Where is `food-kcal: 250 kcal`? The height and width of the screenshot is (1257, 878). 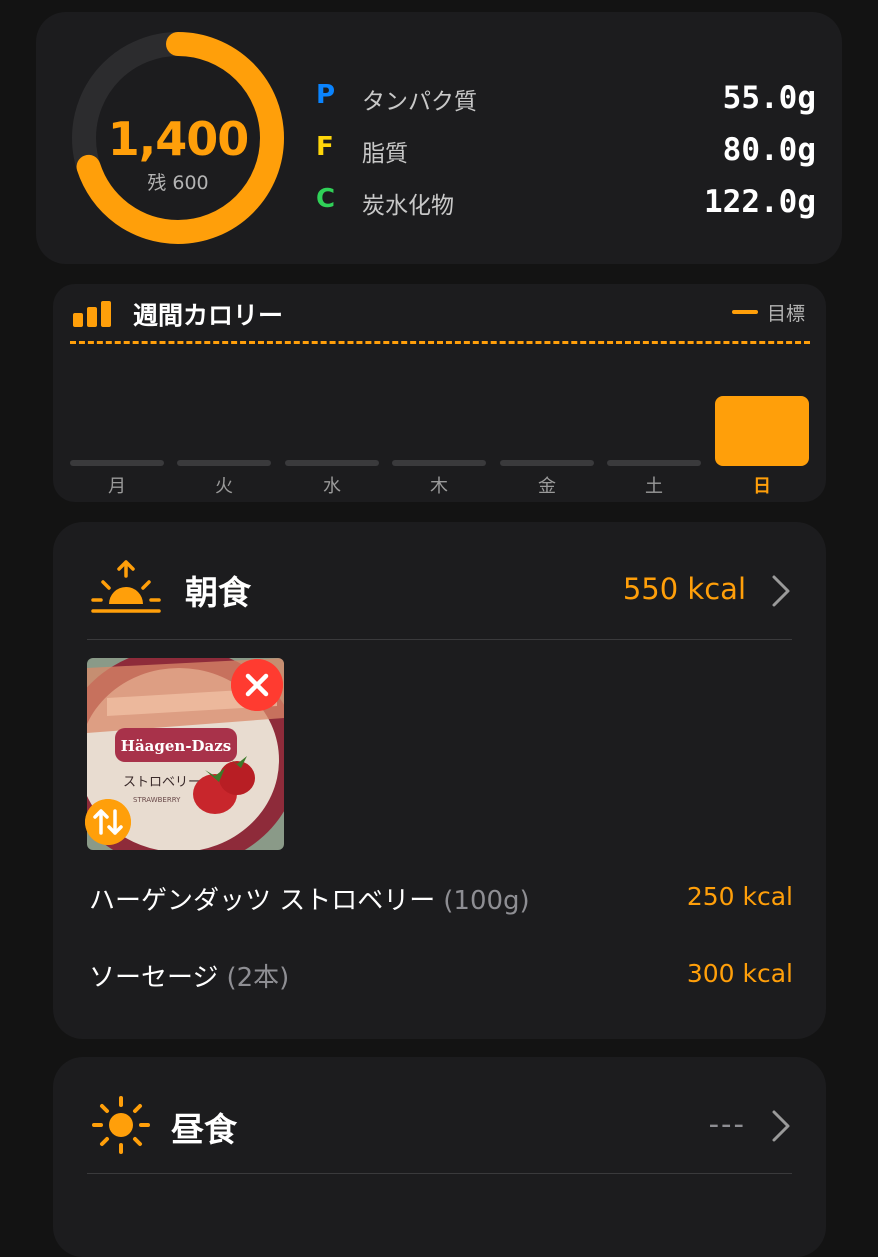
food-kcal: 250 kcal is located at coordinates (739, 896).